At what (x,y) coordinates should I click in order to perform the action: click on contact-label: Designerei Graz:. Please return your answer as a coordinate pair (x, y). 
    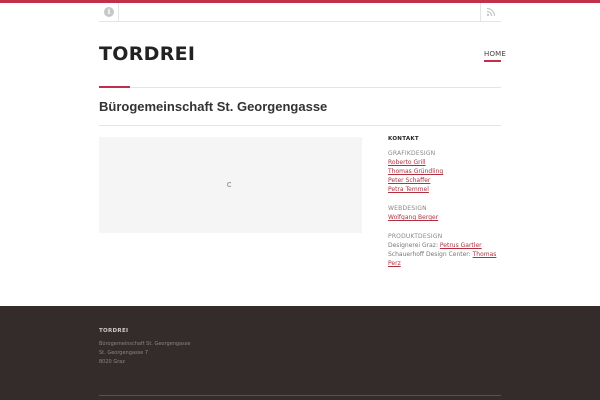
    Looking at the image, I should click on (414, 245).